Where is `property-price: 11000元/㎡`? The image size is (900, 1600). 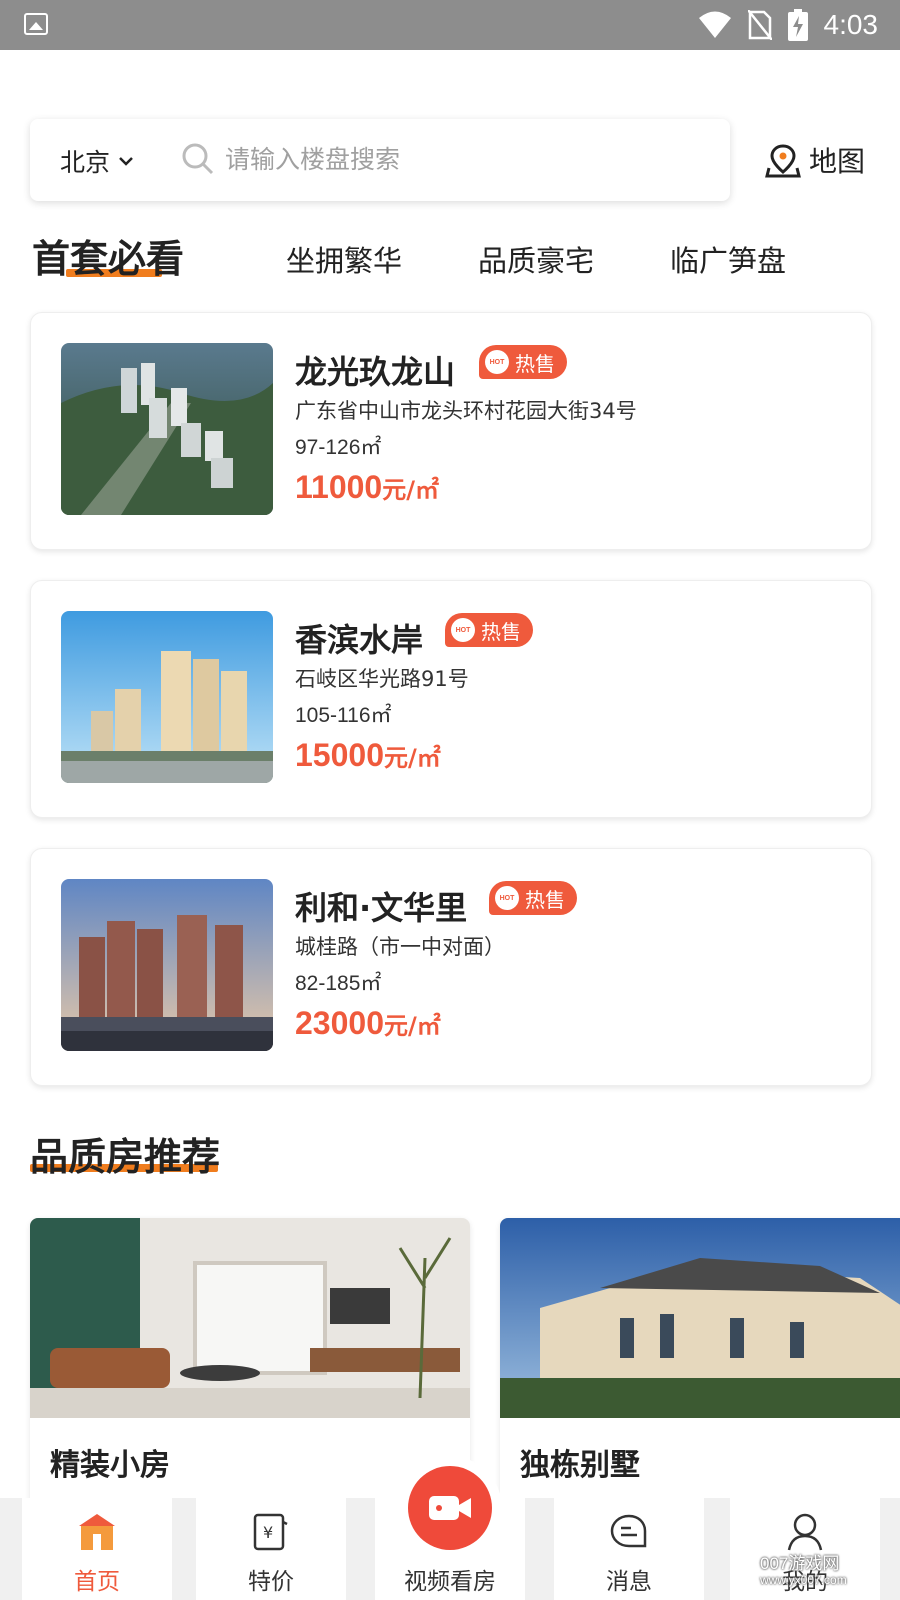
property-price: 11000元/㎡ is located at coordinates (367, 487).